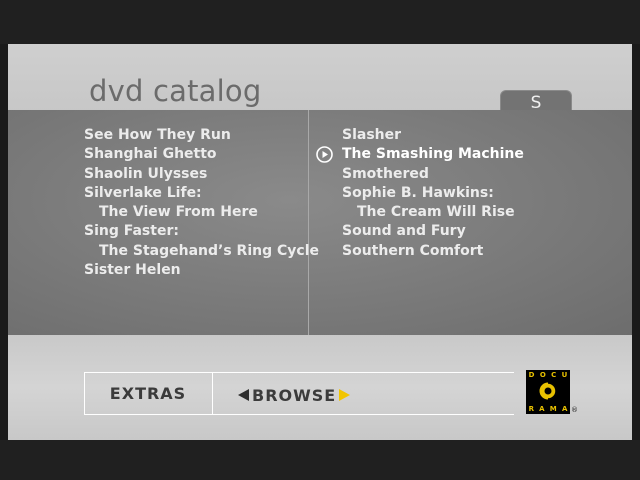 The image size is (640, 480). What do you see at coordinates (201, 251) in the screenshot?
I see `catalog-item: The Stagehand’s Ring Cycle` at bounding box center [201, 251].